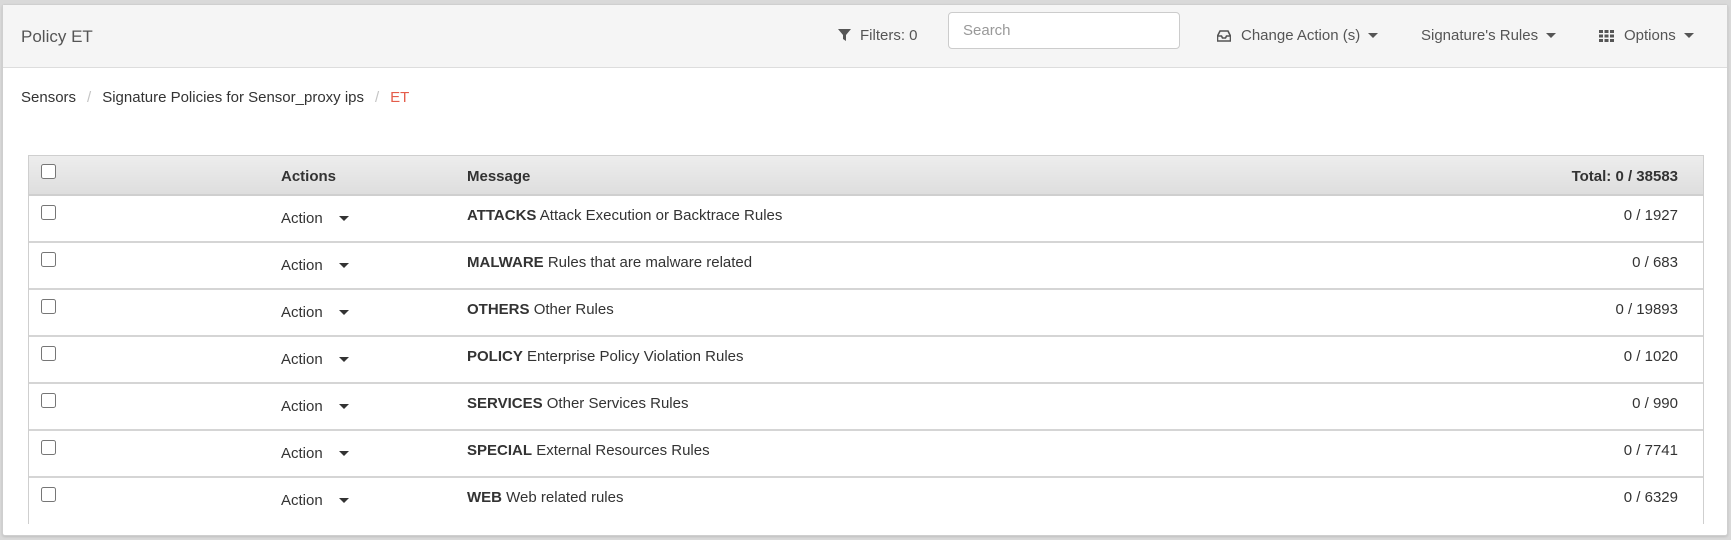 This screenshot has width=1731, height=540. I want to click on row-category: WEB, so click(484, 497).